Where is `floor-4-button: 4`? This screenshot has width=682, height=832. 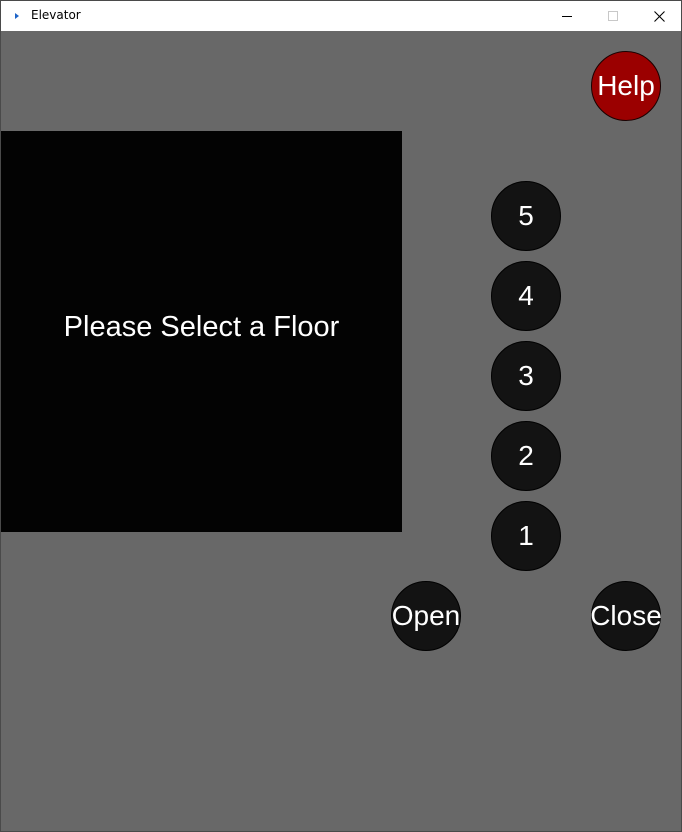
floor-4-button: 4 is located at coordinates (526, 296).